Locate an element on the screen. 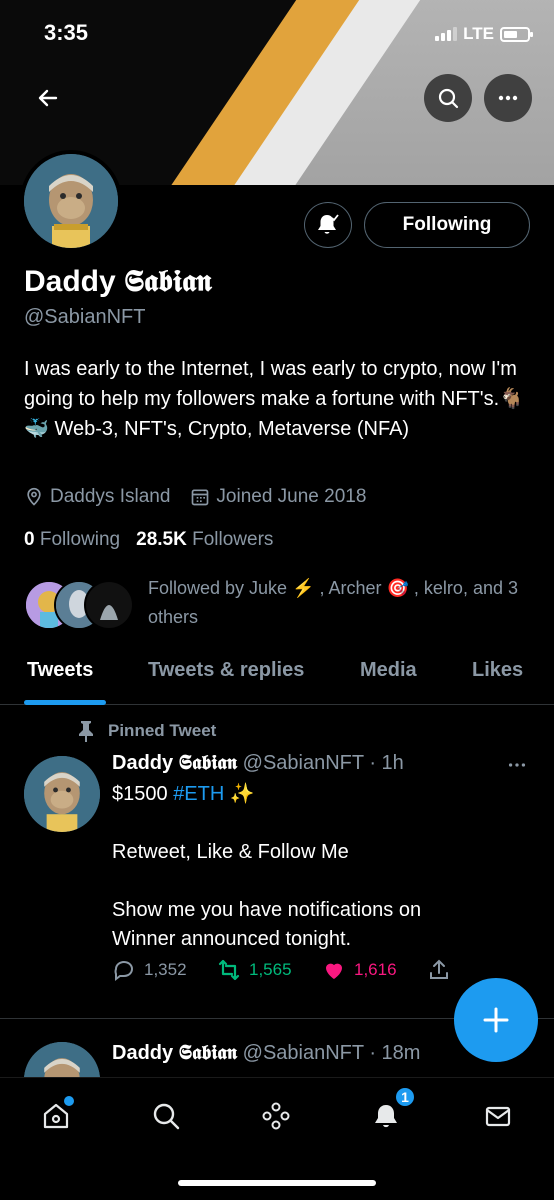  status-time: 3:35 is located at coordinates (66, 32).